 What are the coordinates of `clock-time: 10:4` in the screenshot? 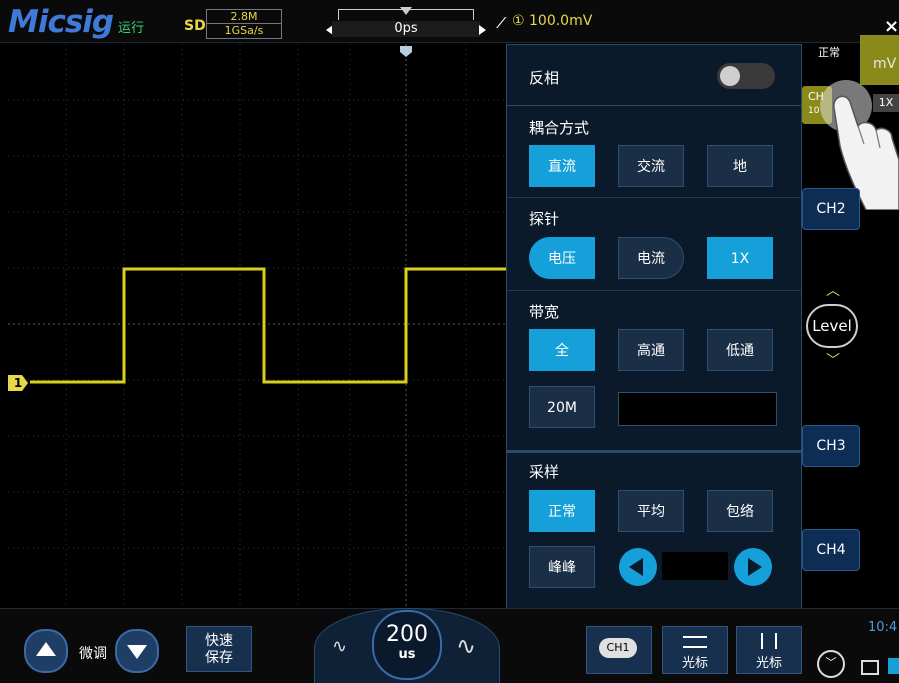 It's located at (883, 627).